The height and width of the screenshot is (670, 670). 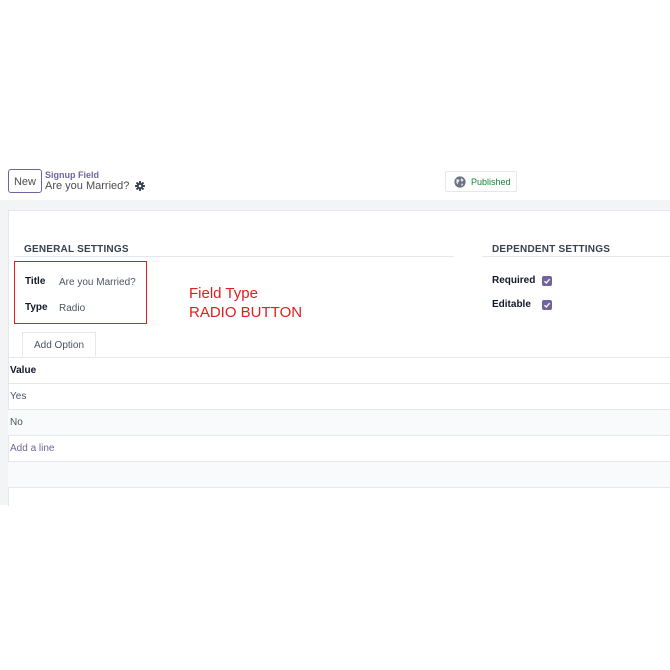 I want to click on annotation-line-2: RADIO BUTTON, so click(x=246, y=312).